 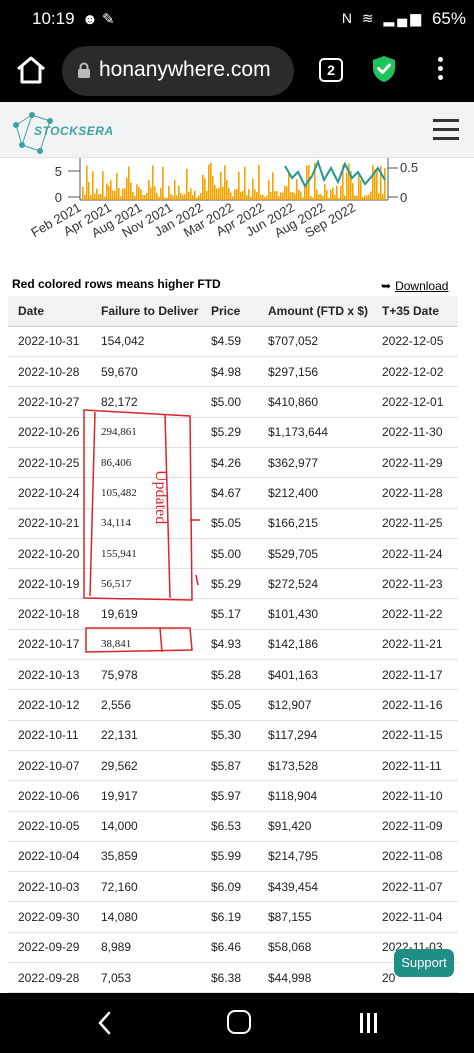 I want to click on table-row: 2022-10-25 86,406 $4.26 $362,977 2022-11-29, so click(x=233, y=463).